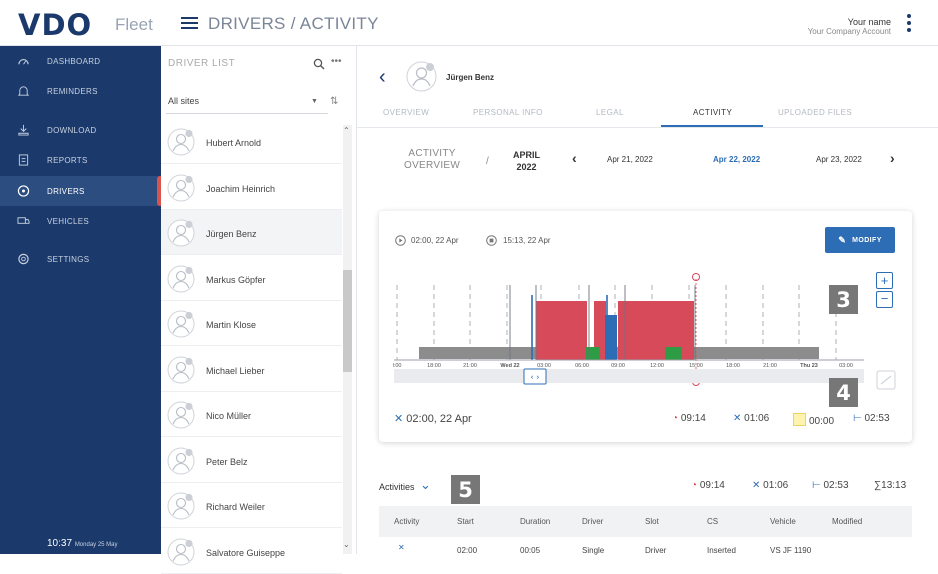  Describe the element at coordinates (884, 299) in the screenshot. I see `zoom-out-button: −` at that location.